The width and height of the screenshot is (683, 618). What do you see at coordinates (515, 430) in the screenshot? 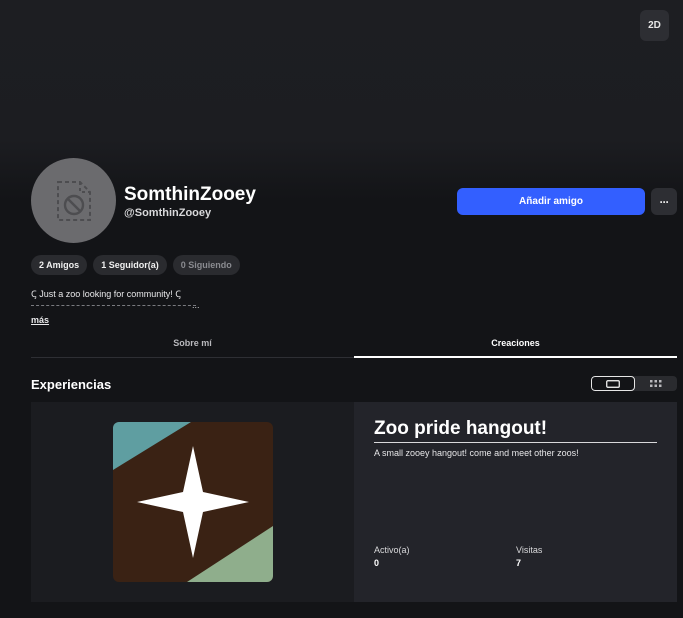
I see `experience-title: Zoo pride hangout!` at bounding box center [515, 430].